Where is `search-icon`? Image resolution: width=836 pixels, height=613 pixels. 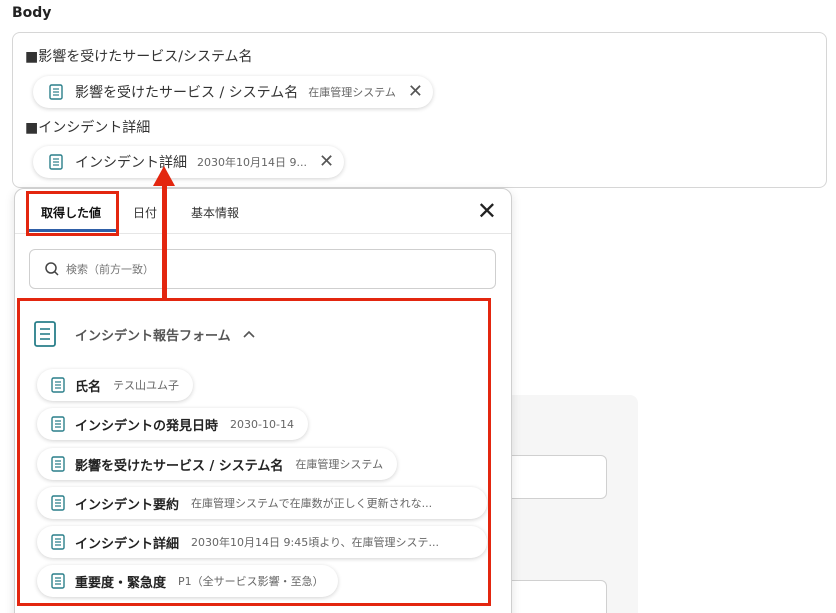
search-icon is located at coordinates (52, 269).